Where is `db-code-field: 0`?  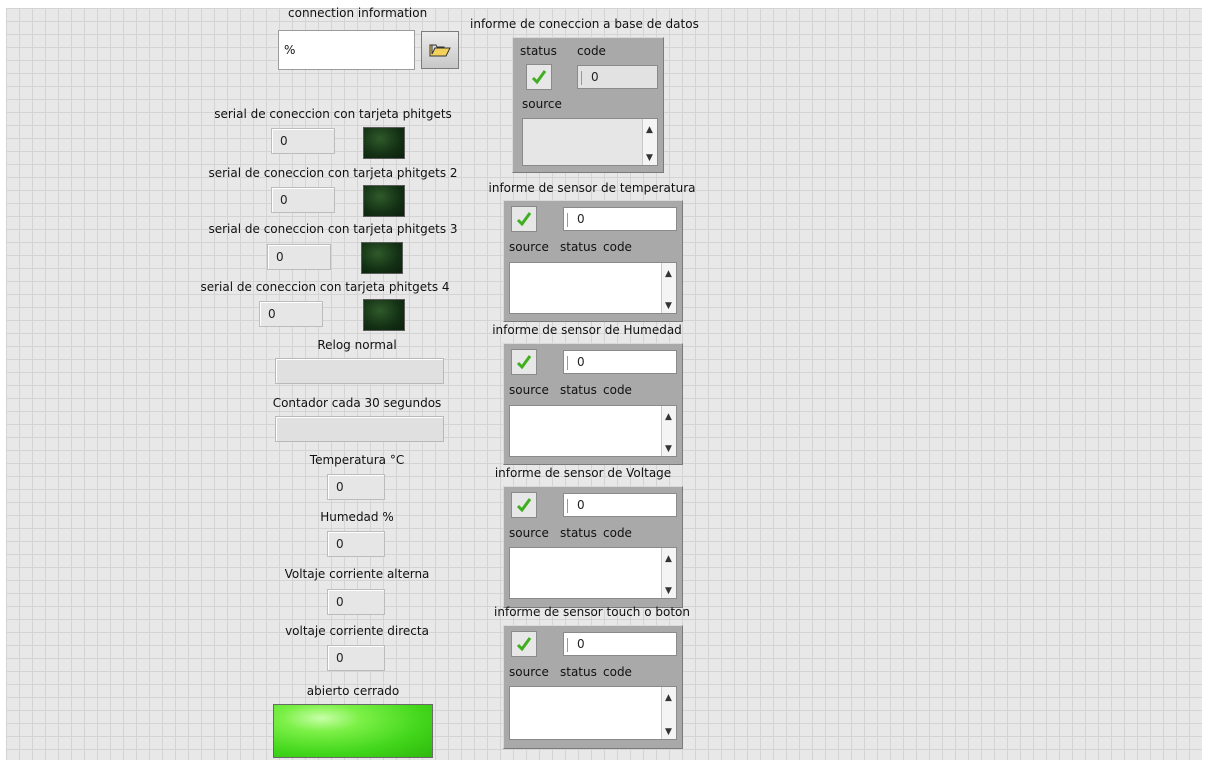
db-code-field: 0 is located at coordinates (617, 77).